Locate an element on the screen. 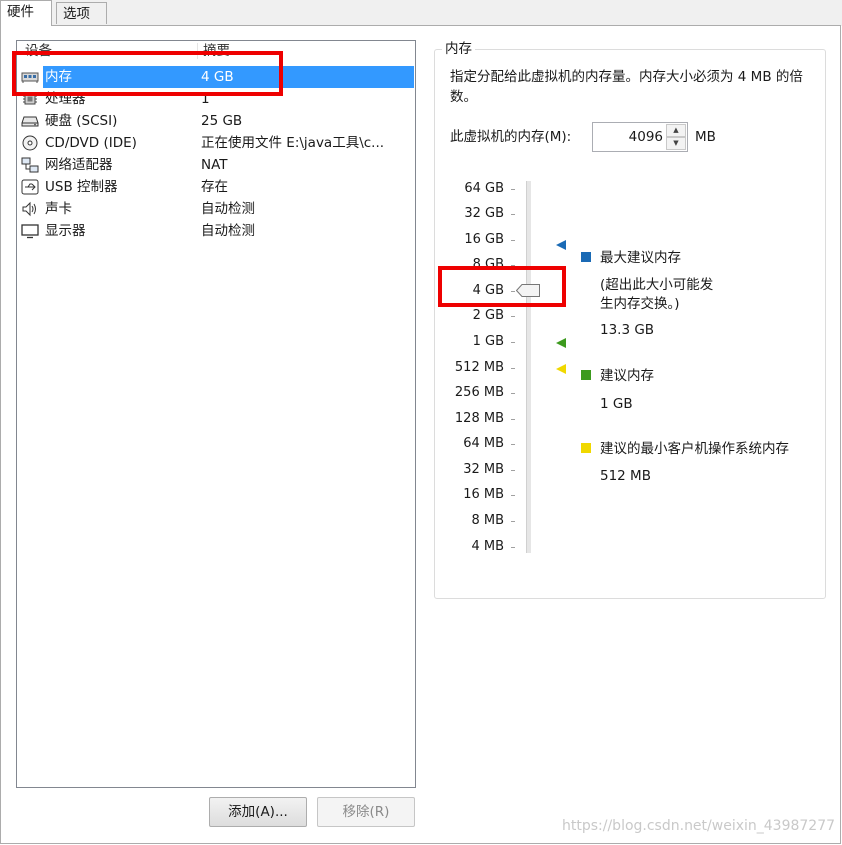 This screenshot has height=845, width=842. memory-group-title: 内存 is located at coordinates (458, 49).